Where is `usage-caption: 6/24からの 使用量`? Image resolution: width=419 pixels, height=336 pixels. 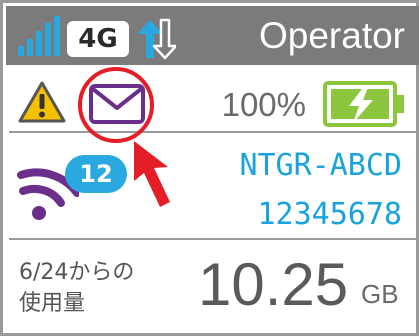
usage-caption: 6/24からの 使用量 is located at coordinates (76, 288).